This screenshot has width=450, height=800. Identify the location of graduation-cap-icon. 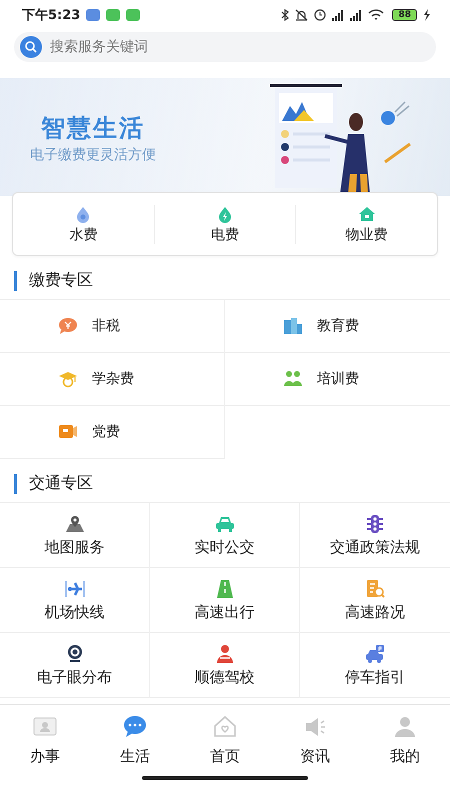
(68, 379).